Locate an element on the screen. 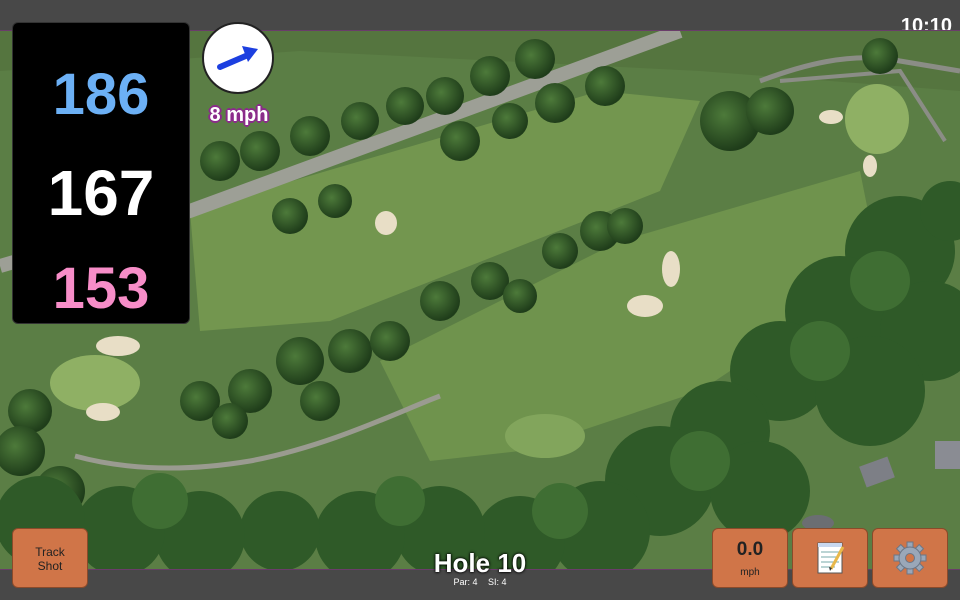 Image resolution: width=960 pixels, height=600 pixels. hole-stroke-index: SI: 4 is located at coordinates (497, 582).